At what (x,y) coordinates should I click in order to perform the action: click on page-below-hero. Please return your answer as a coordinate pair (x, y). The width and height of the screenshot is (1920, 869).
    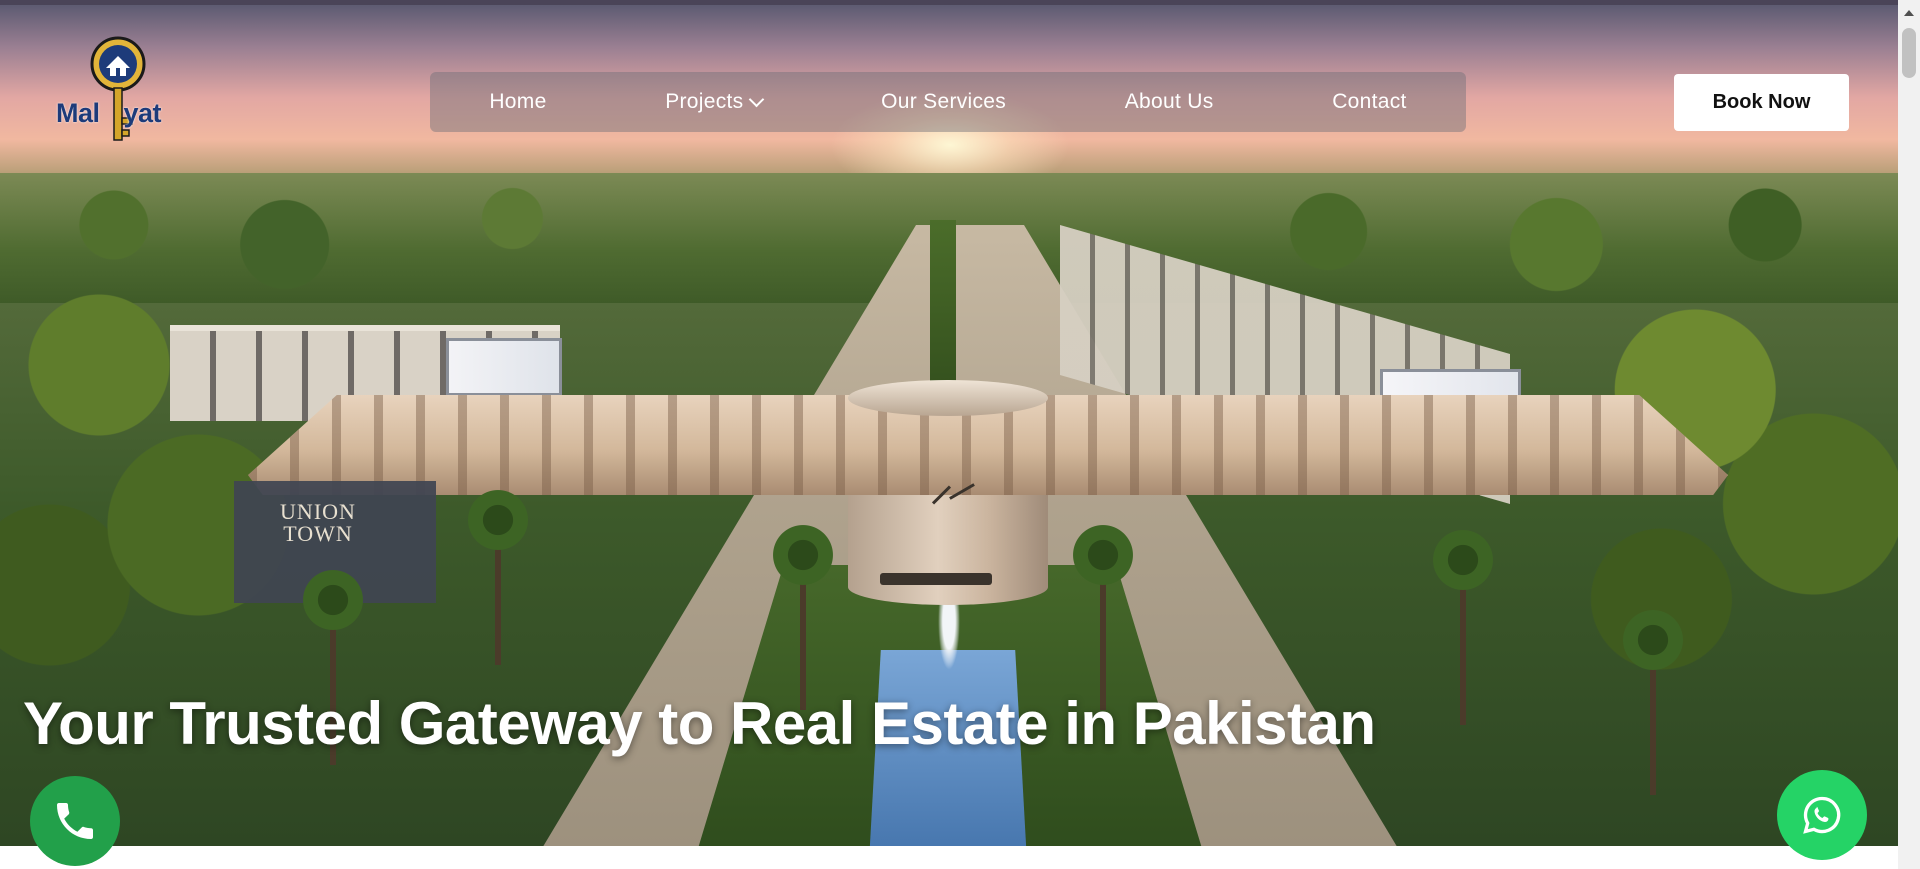
    Looking at the image, I should click on (949, 857).